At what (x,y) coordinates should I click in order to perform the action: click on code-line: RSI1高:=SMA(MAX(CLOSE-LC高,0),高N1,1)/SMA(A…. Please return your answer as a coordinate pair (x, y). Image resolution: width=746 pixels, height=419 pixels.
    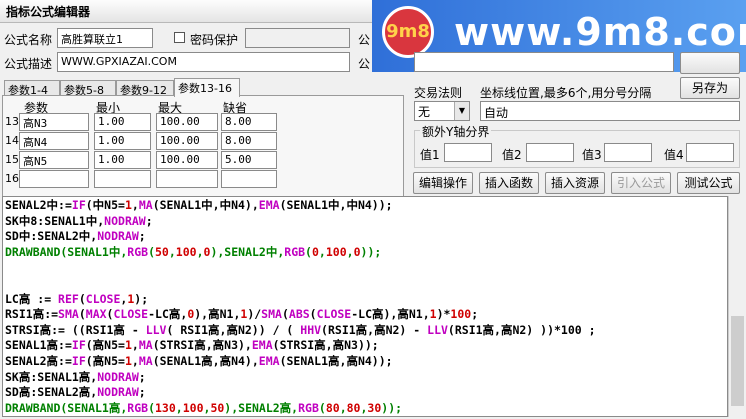
    Looking at the image, I should click on (300, 315).